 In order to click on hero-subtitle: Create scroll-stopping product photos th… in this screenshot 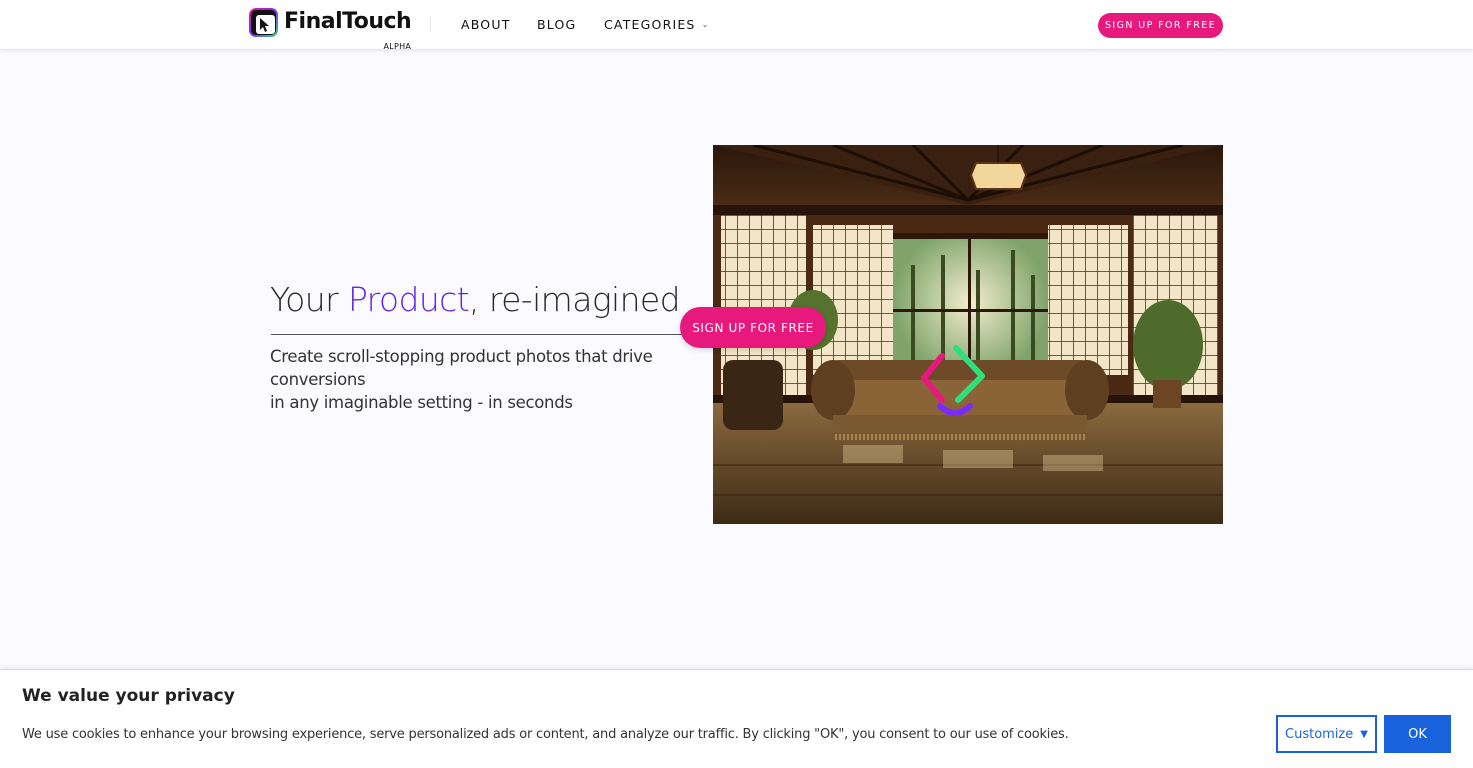, I will do `click(485, 379)`.